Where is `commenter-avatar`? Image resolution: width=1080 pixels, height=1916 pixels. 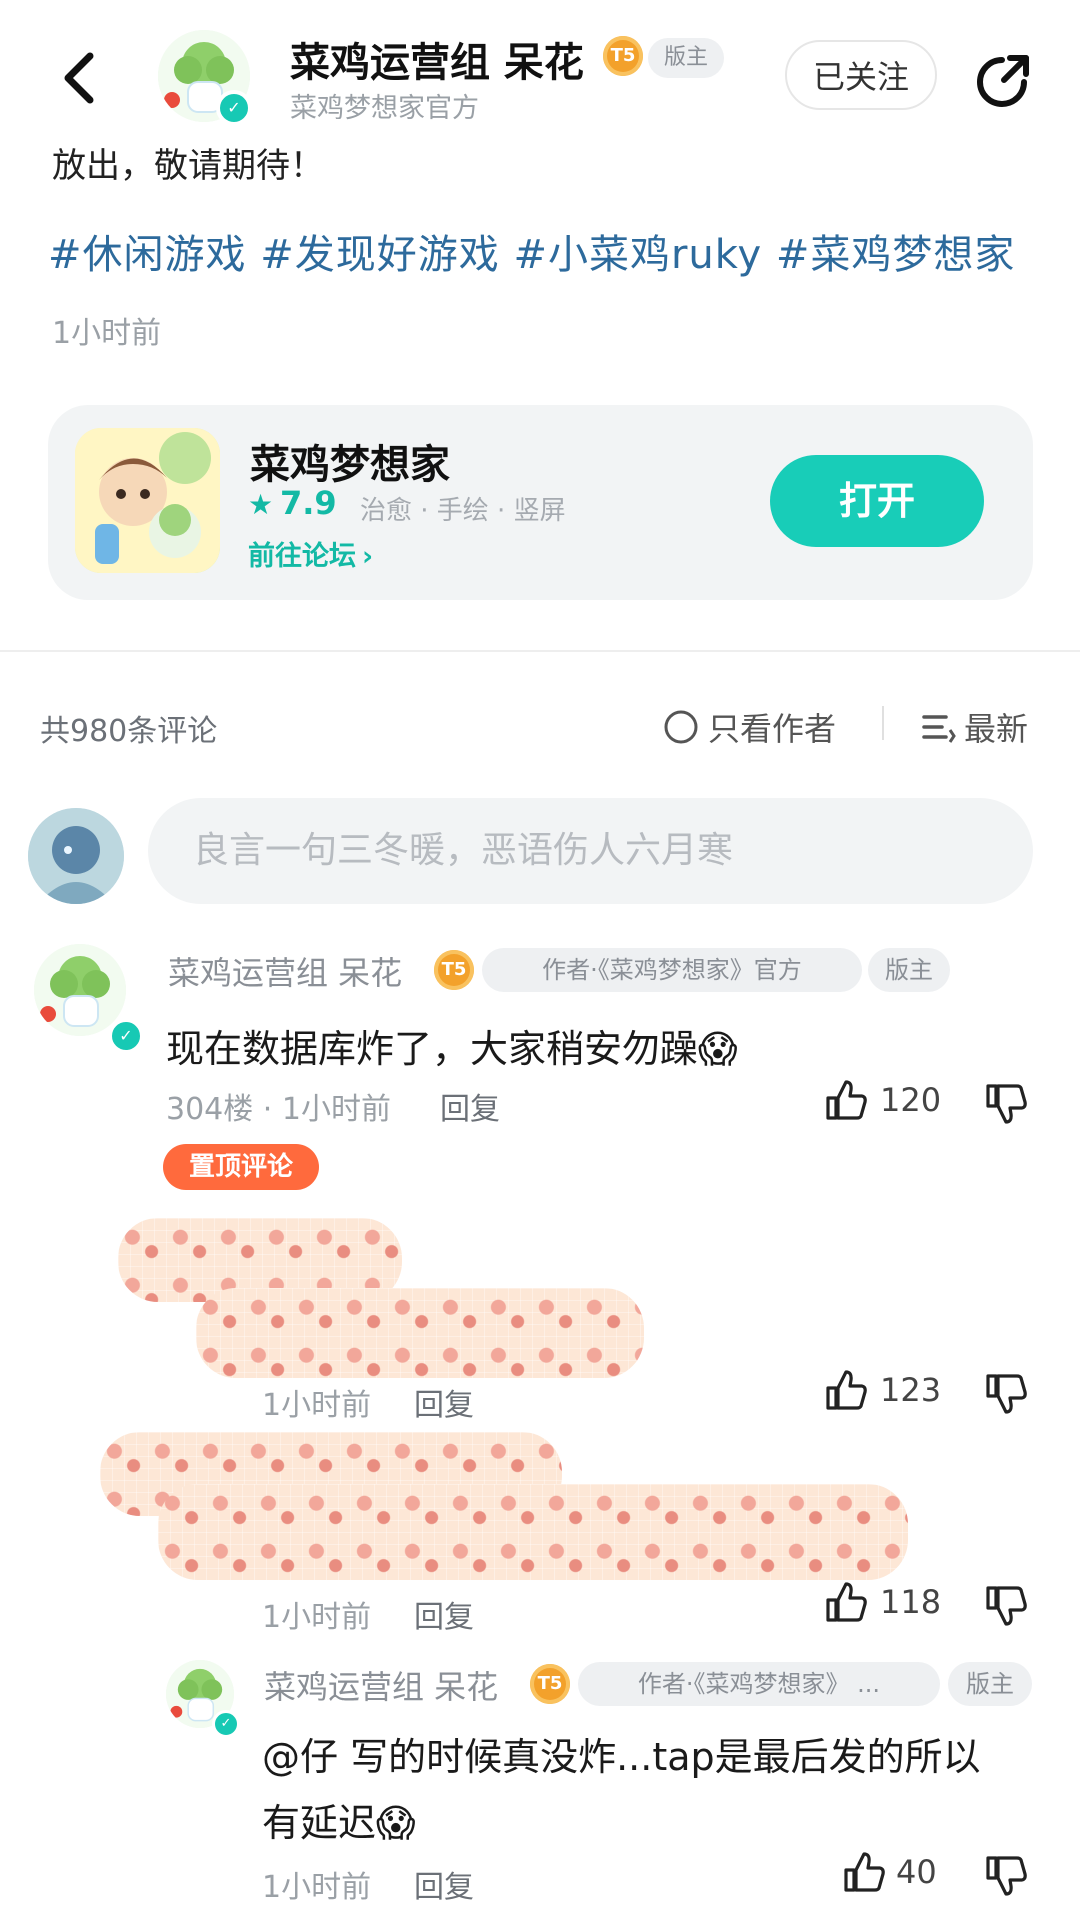 commenter-avatar is located at coordinates (80, 990).